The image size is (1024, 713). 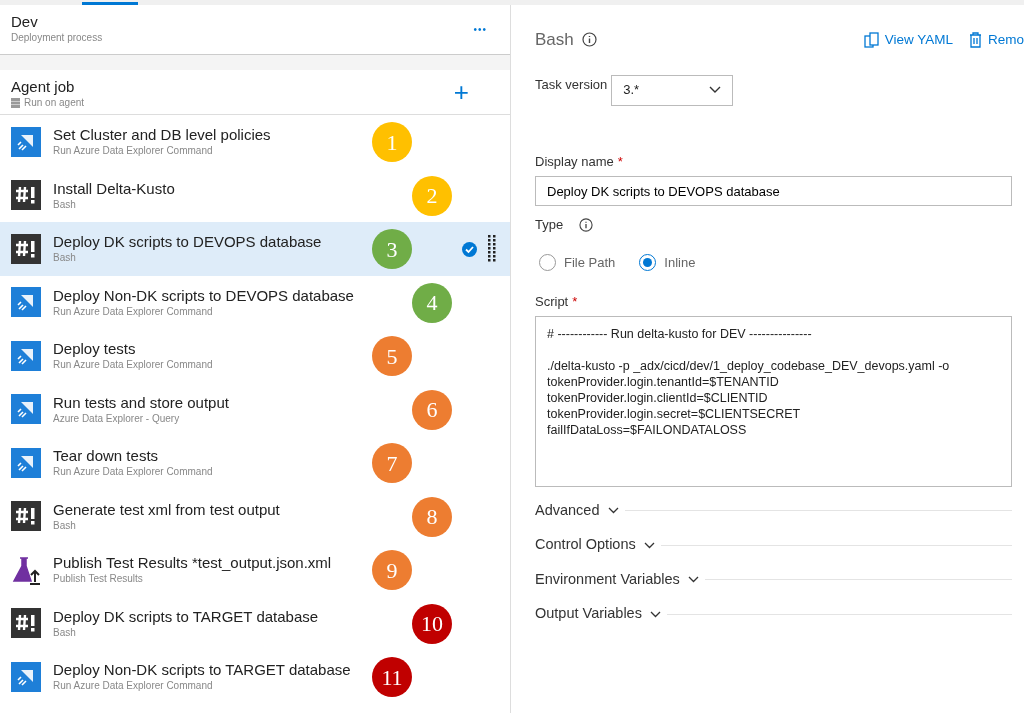 I want to click on clipboard-icon, so click(x=871, y=39).